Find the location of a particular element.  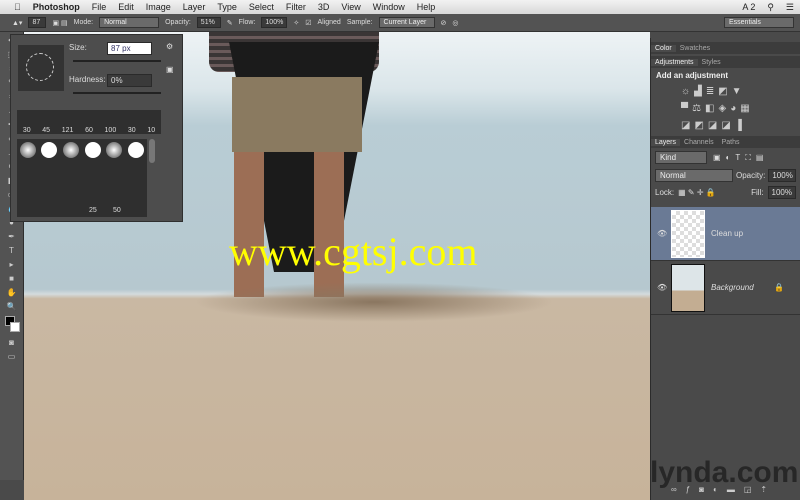

workspace-select: Essentials is located at coordinates (759, 22).